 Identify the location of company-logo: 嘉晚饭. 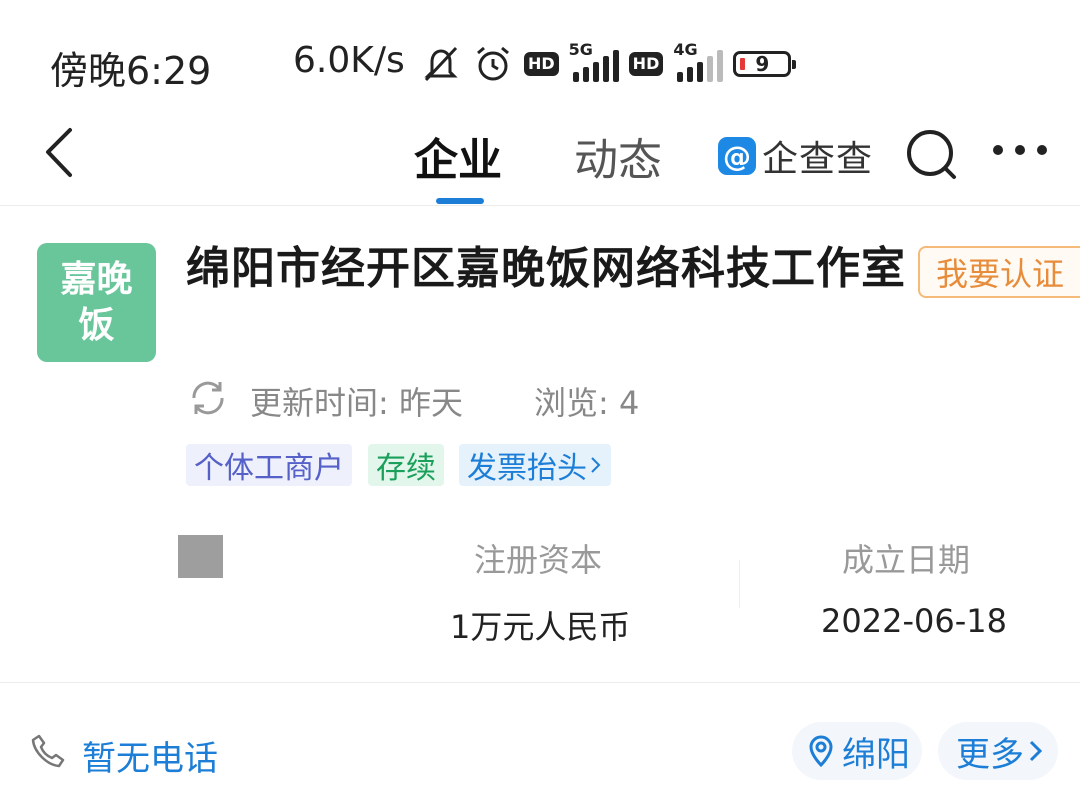
(96, 302).